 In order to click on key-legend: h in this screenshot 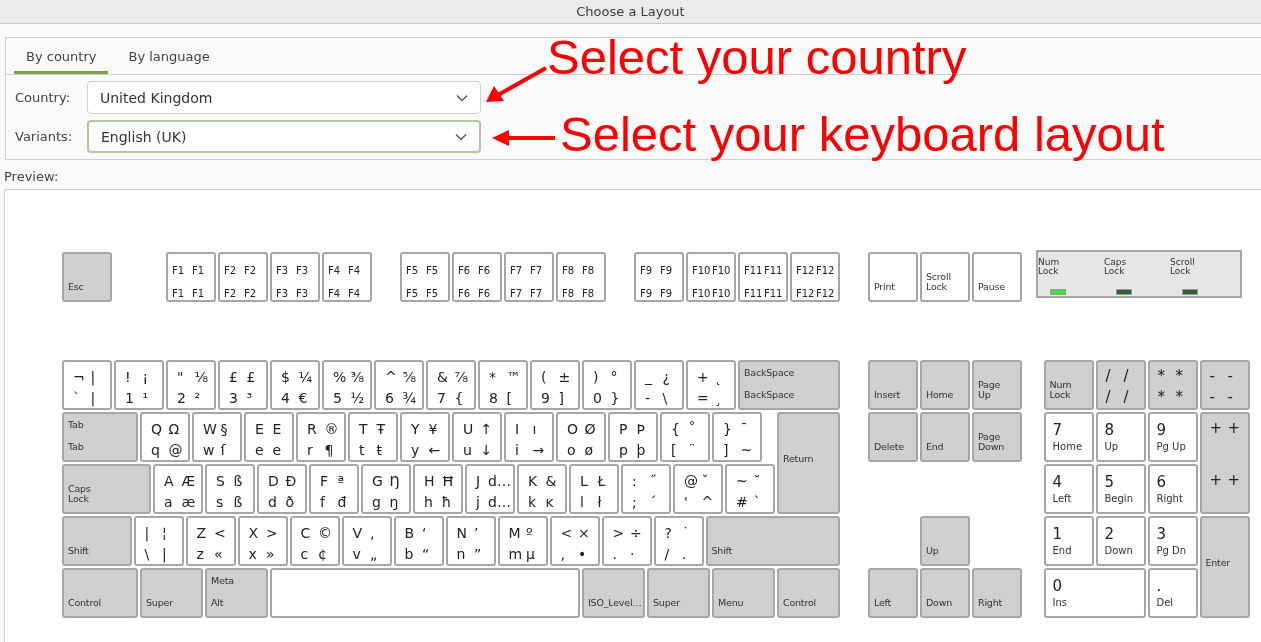, I will do `click(433, 502)`.